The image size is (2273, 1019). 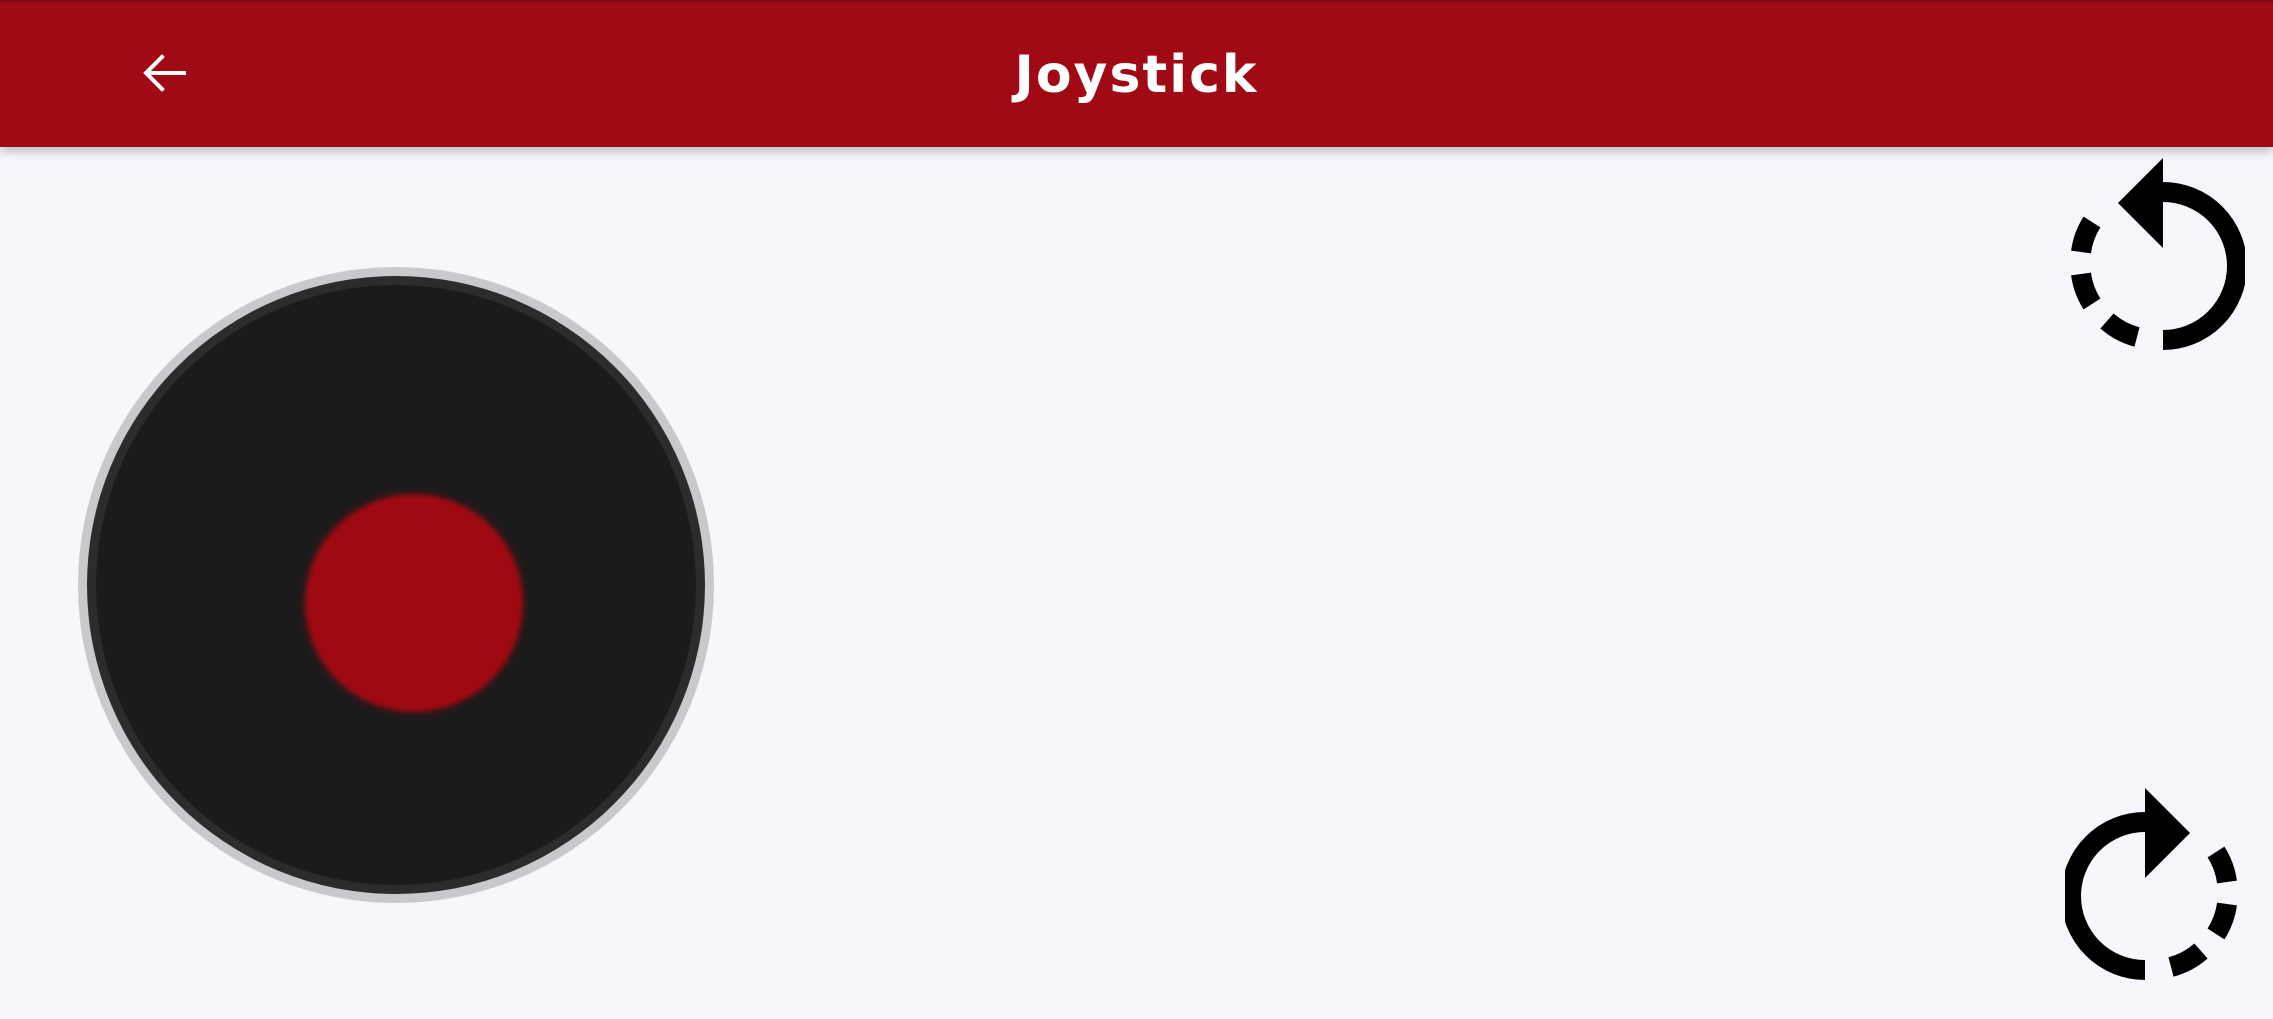 I want to click on rotate-left-button, so click(x=2156, y=256).